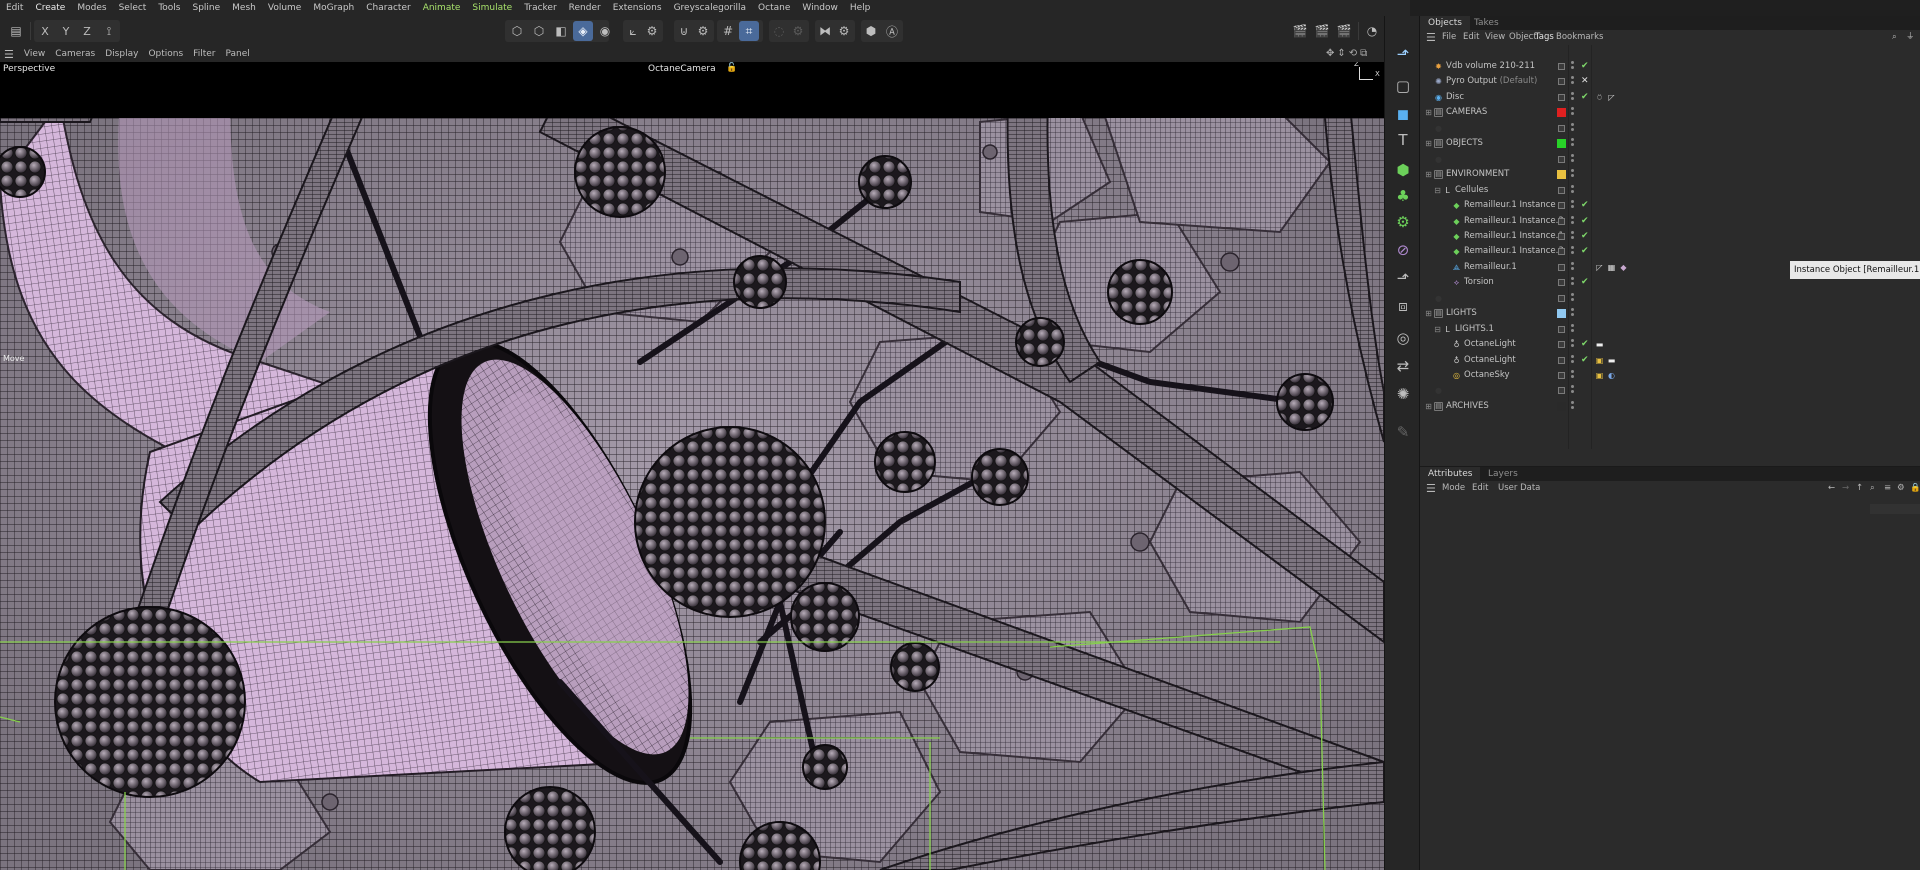  What do you see at coordinates (1474, 329) in the screenshot?
I see `object-name: LIGHTS.1` at bounding box center [1474, 329].